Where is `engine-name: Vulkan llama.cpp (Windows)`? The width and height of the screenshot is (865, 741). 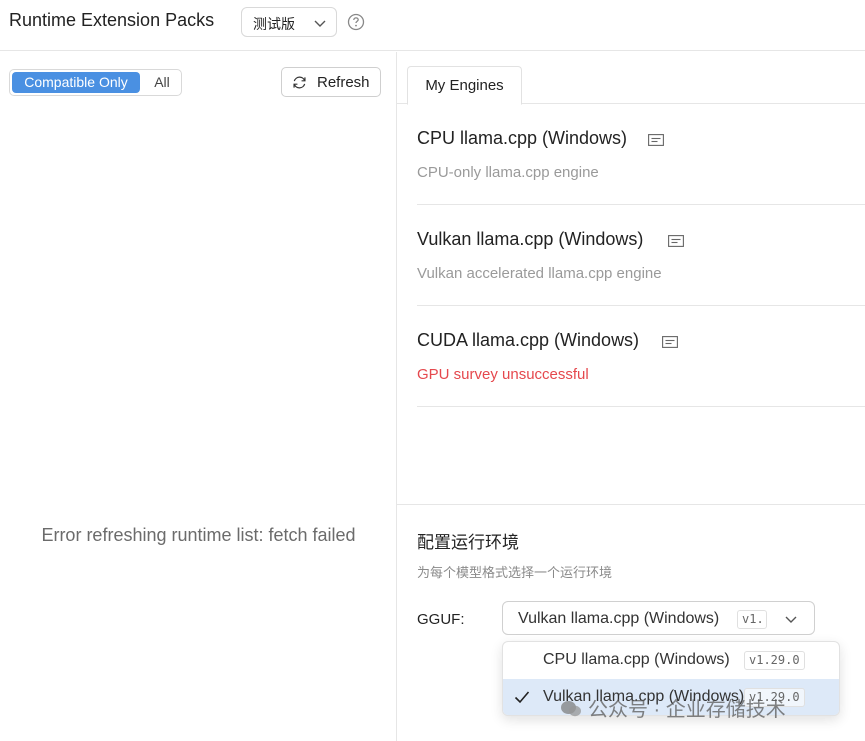 engine-name: Vulkan llama.cpp (Windows) is located at coordinates (530, 239).